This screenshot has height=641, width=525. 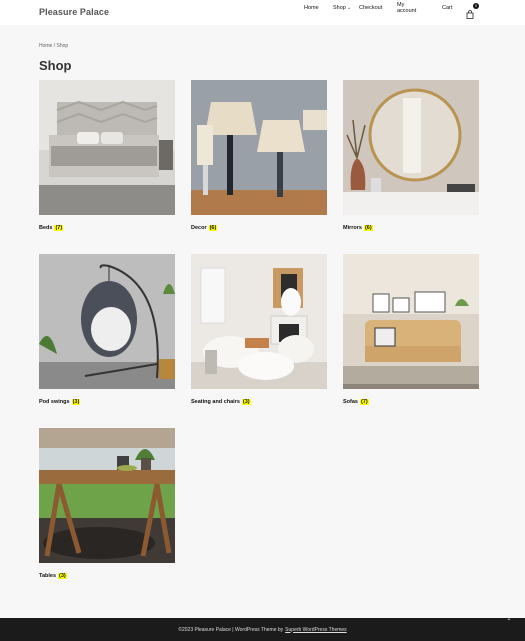 What do you see at coordinates (107, 576) in the screenshot?
I see `category-label: Tables (3)` at bounding box center [107, 576].